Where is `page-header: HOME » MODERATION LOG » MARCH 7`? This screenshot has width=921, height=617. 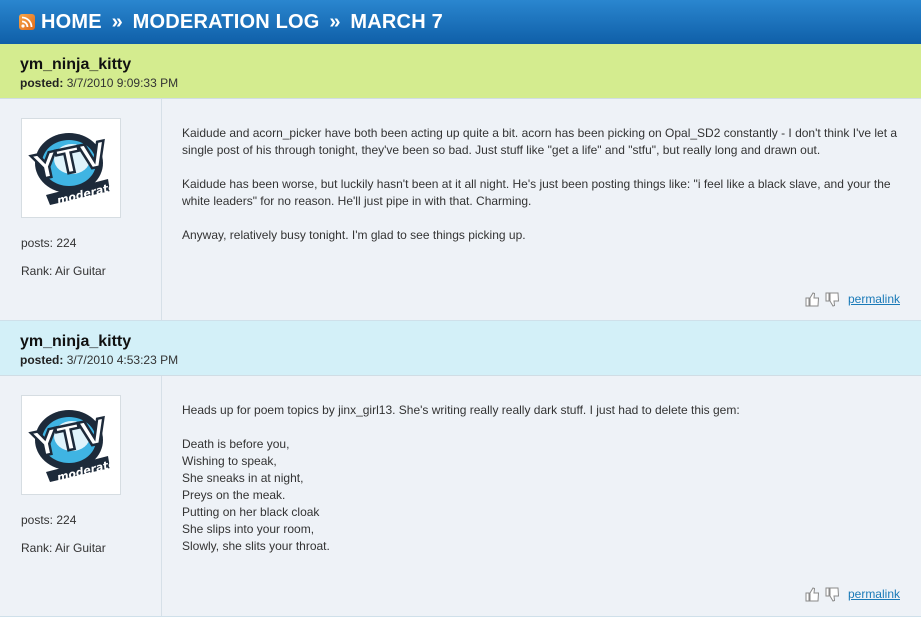
page-header: HOME » MODERATION LOG » MARCH 7 is located at coordinates (460, 22).